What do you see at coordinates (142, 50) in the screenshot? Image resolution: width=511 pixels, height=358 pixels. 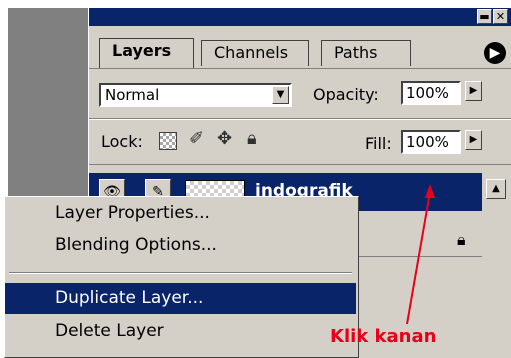 I see `tab-layers-label: Layers` at bounding box center [142, 50].